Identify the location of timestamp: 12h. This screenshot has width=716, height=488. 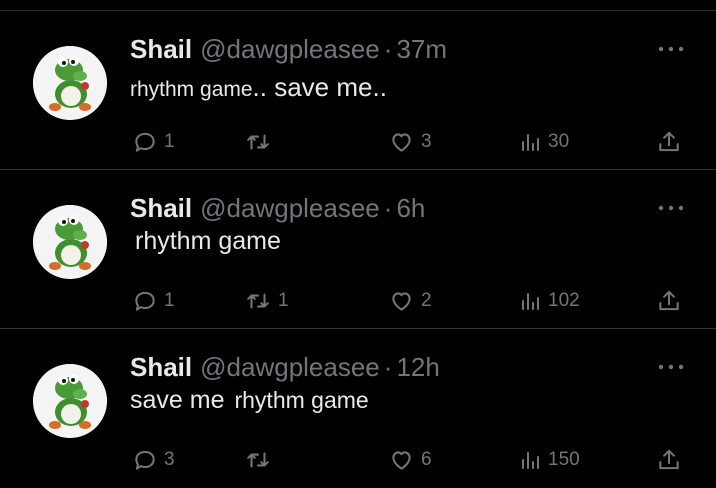
(417, 367).